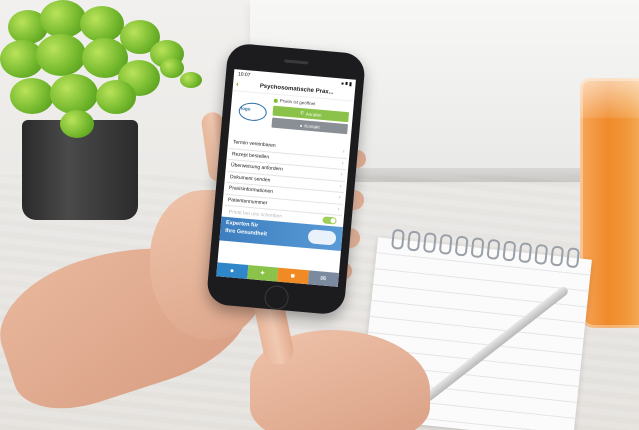  I want to click on logo-text: logo, so click(245, 108).